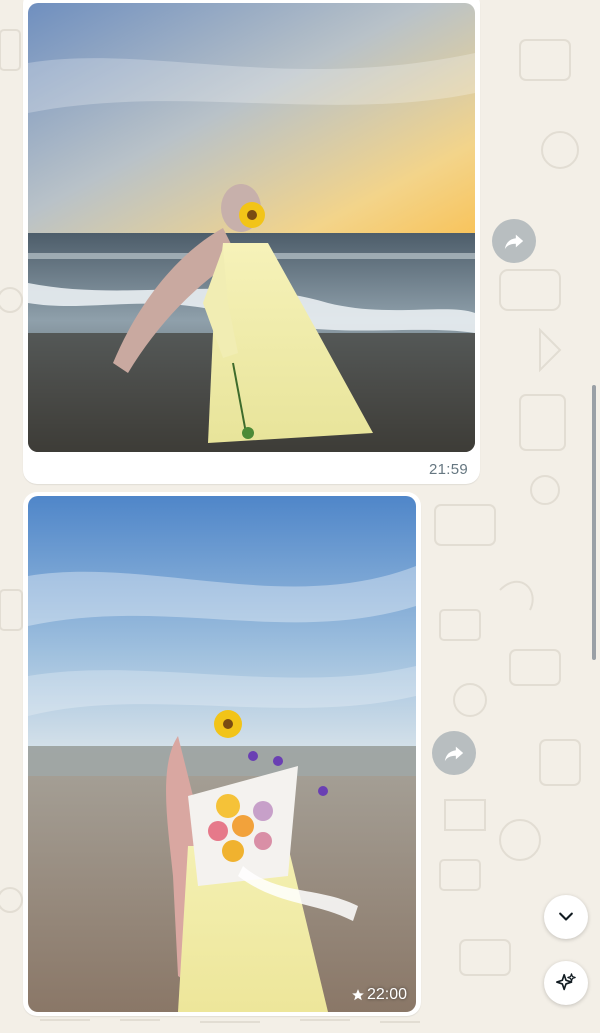 This screenshot has width=600, height=1033. I want to click on chevron-down-icon, so click(566, 916).